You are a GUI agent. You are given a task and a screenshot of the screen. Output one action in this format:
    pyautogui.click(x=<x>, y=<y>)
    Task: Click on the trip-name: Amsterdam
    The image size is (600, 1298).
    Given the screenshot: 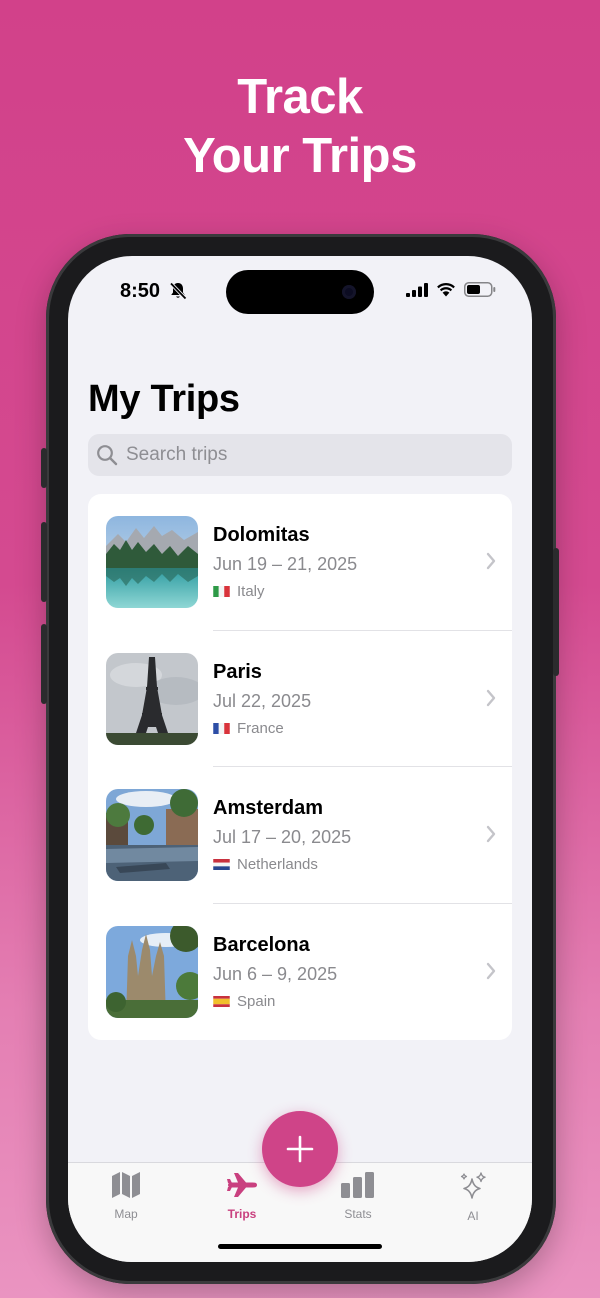 What is the action you would take?
    pyautogui.click(x=268, y=808)
    